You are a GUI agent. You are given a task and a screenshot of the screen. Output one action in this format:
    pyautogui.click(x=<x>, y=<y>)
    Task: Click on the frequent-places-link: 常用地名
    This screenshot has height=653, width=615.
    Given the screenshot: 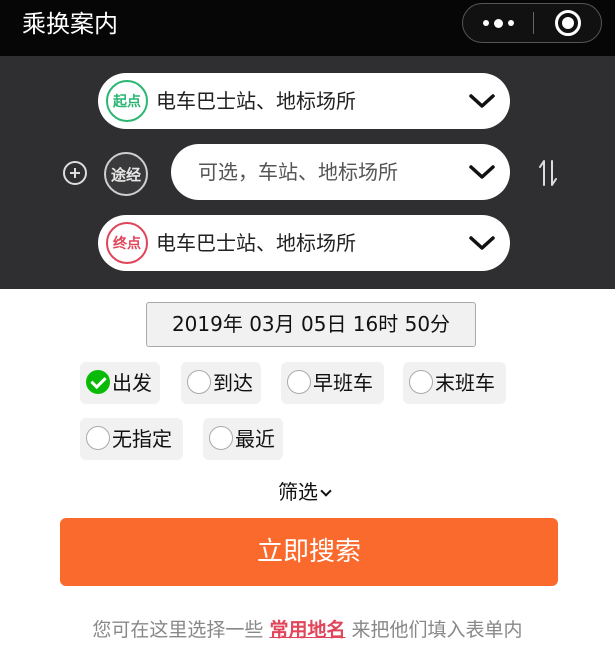 What is the action you would take?
    pyautogui.click(x=307, y=630)
    